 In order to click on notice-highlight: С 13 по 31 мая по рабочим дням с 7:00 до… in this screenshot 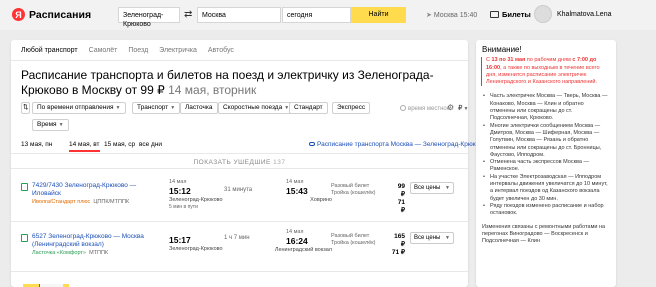, I will do `click(545, 72)`.